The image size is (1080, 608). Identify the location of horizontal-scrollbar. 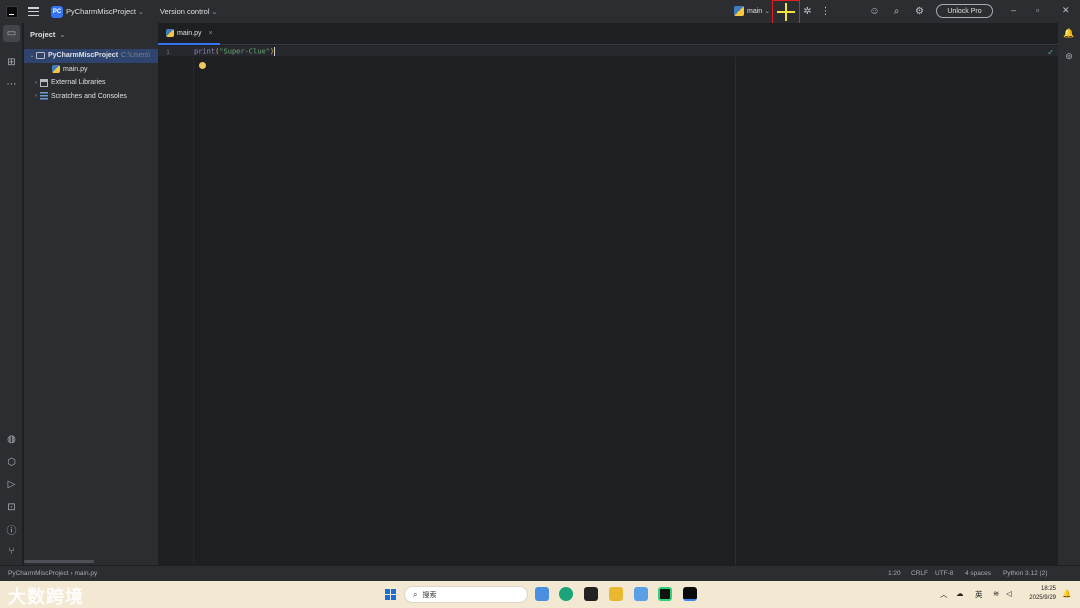
(59, 561).